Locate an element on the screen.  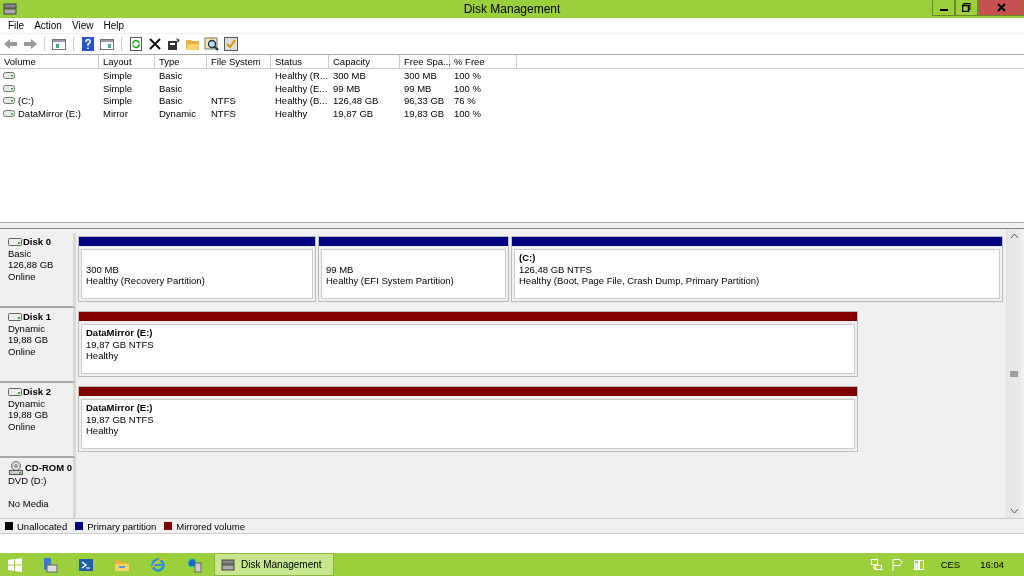
restore-icon is located at coordinates (966, 7).